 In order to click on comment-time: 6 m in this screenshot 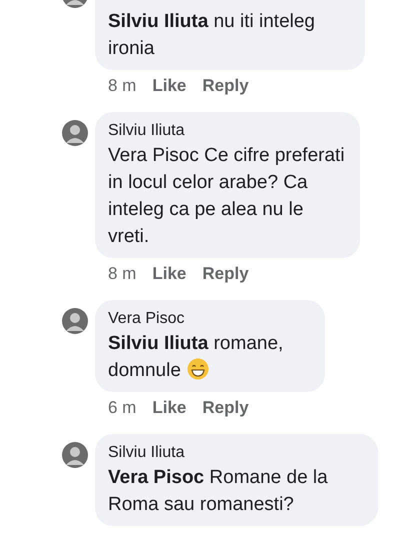, I will do `click(122, 408)`.